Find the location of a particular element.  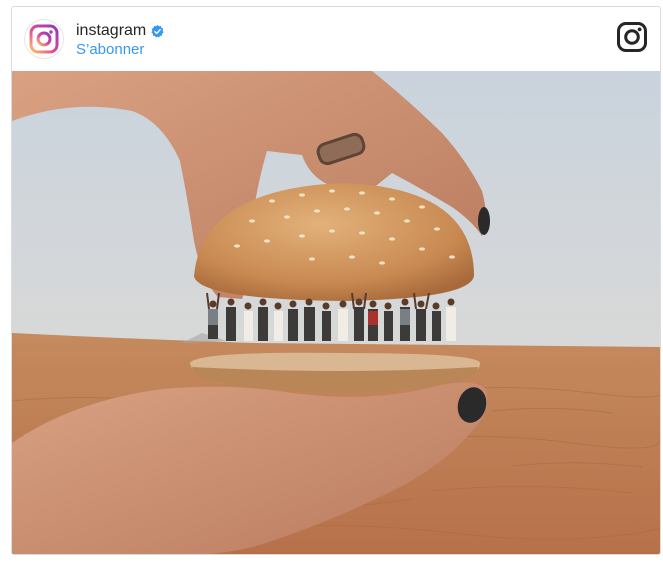

follow-button: S’abonner is located at coordinates (110, 49).